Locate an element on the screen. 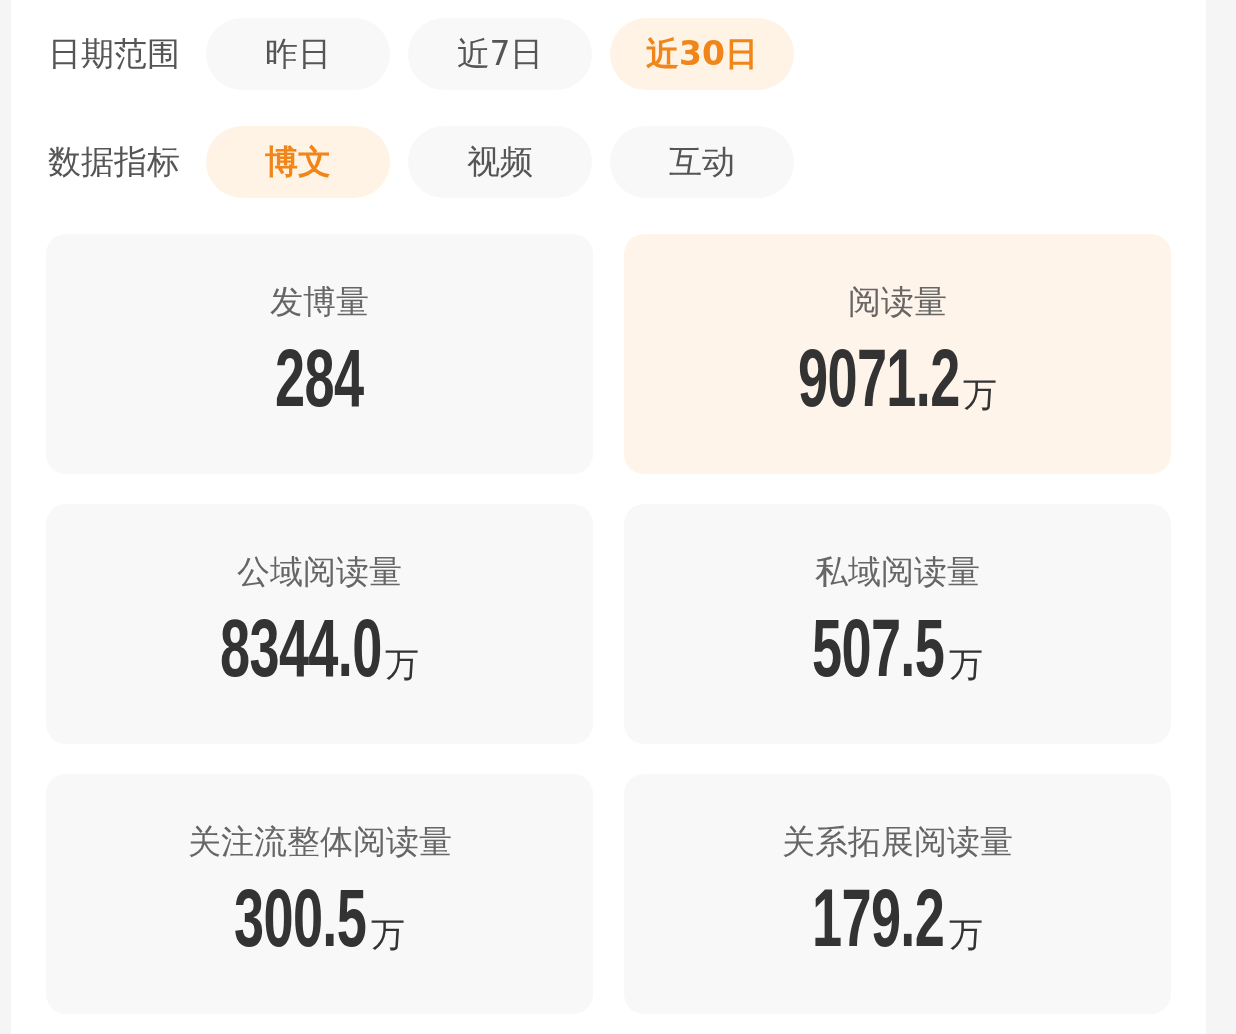 The width and height of the screenshot is (1236, 1034). filter-label: 日期范围 is located at coordinates (114, 53).